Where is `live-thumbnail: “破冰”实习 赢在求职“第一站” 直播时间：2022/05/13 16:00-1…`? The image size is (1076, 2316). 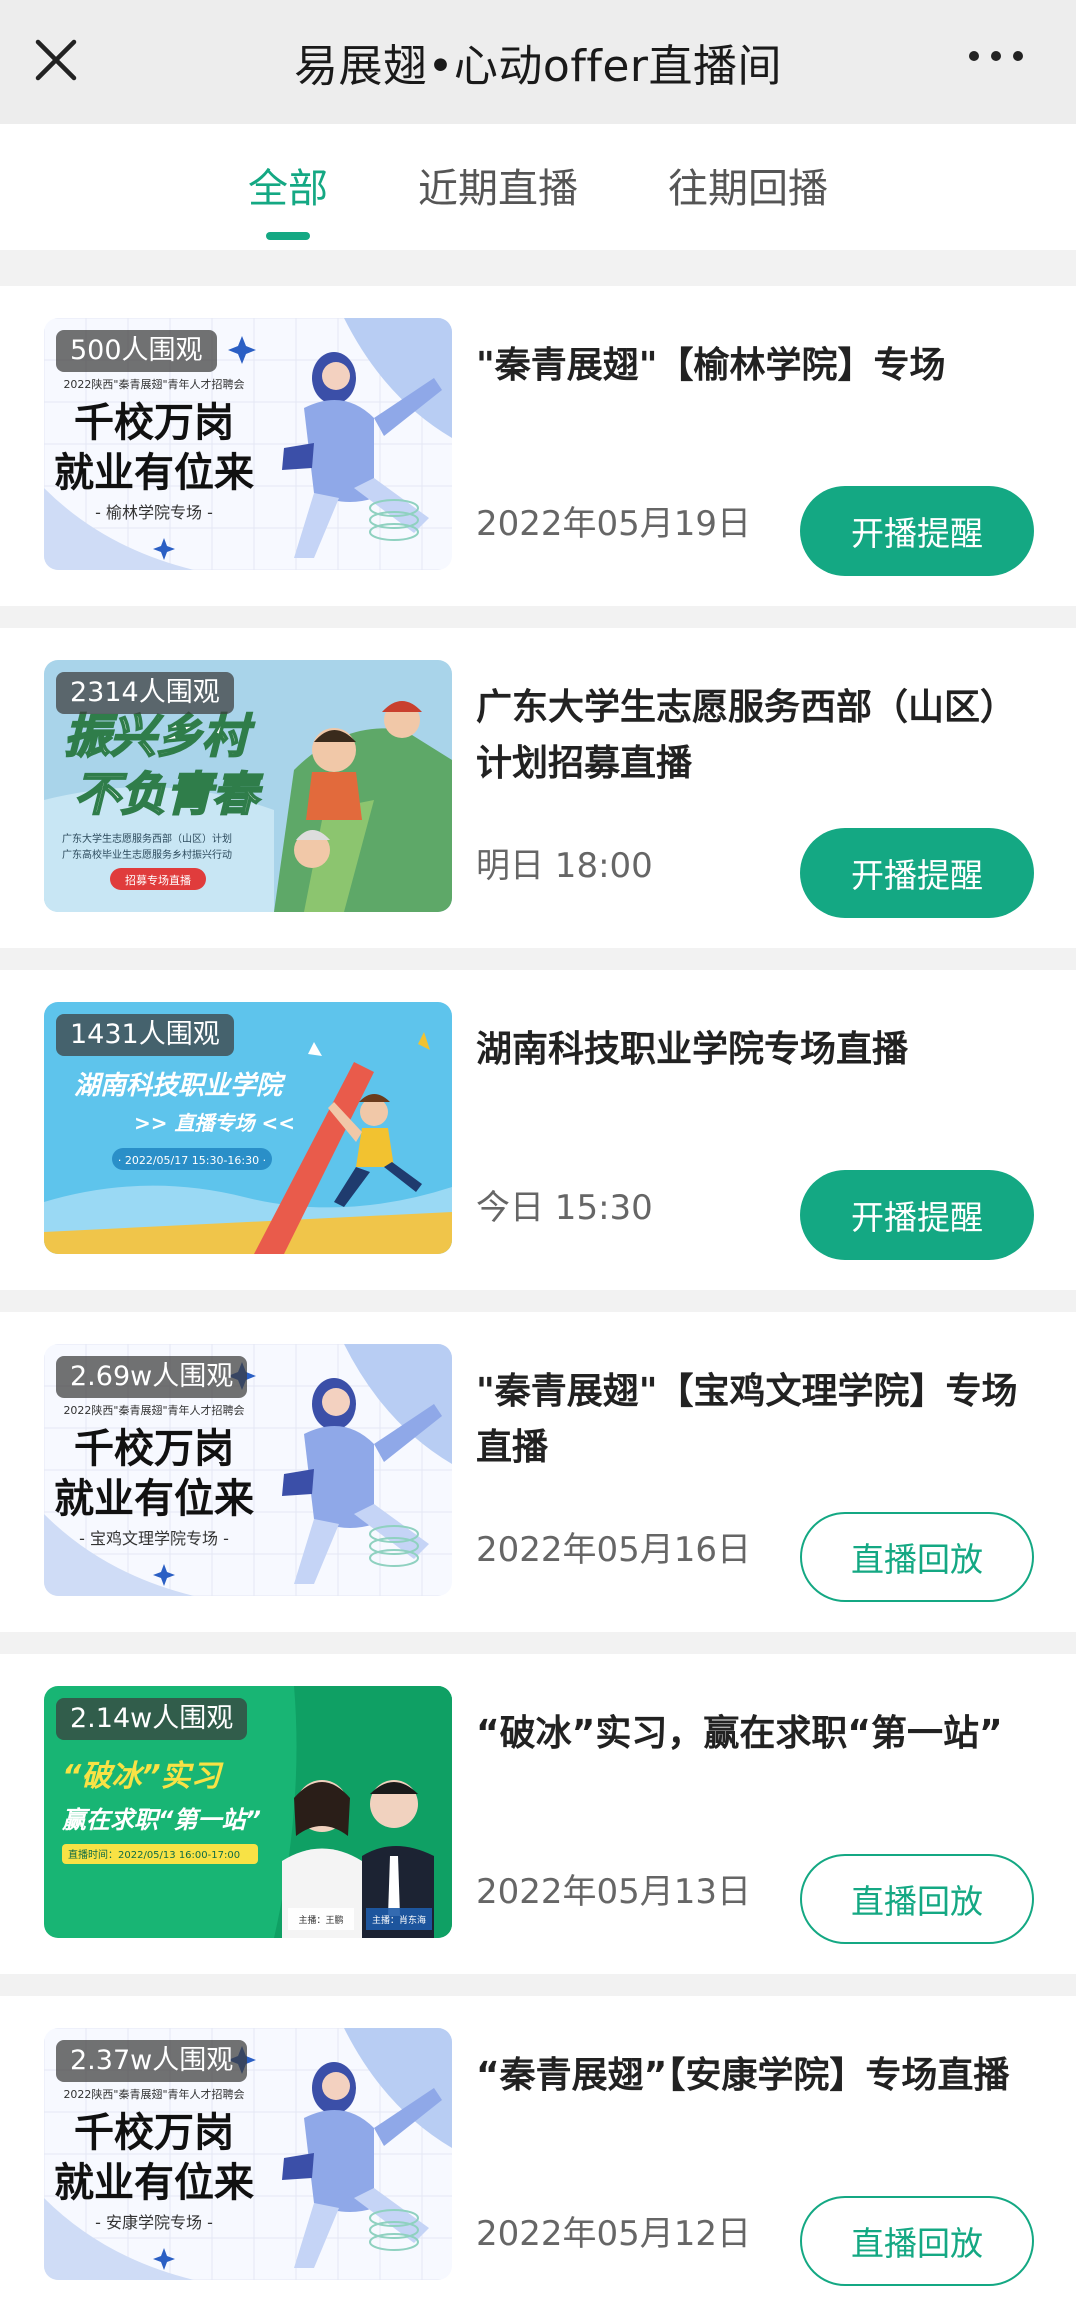
live-thumbnail: “破冰”实习 赢在求职“第一站” 直播时间：2022/05/13 16:00-1… is located at coordinates (248, 1812).